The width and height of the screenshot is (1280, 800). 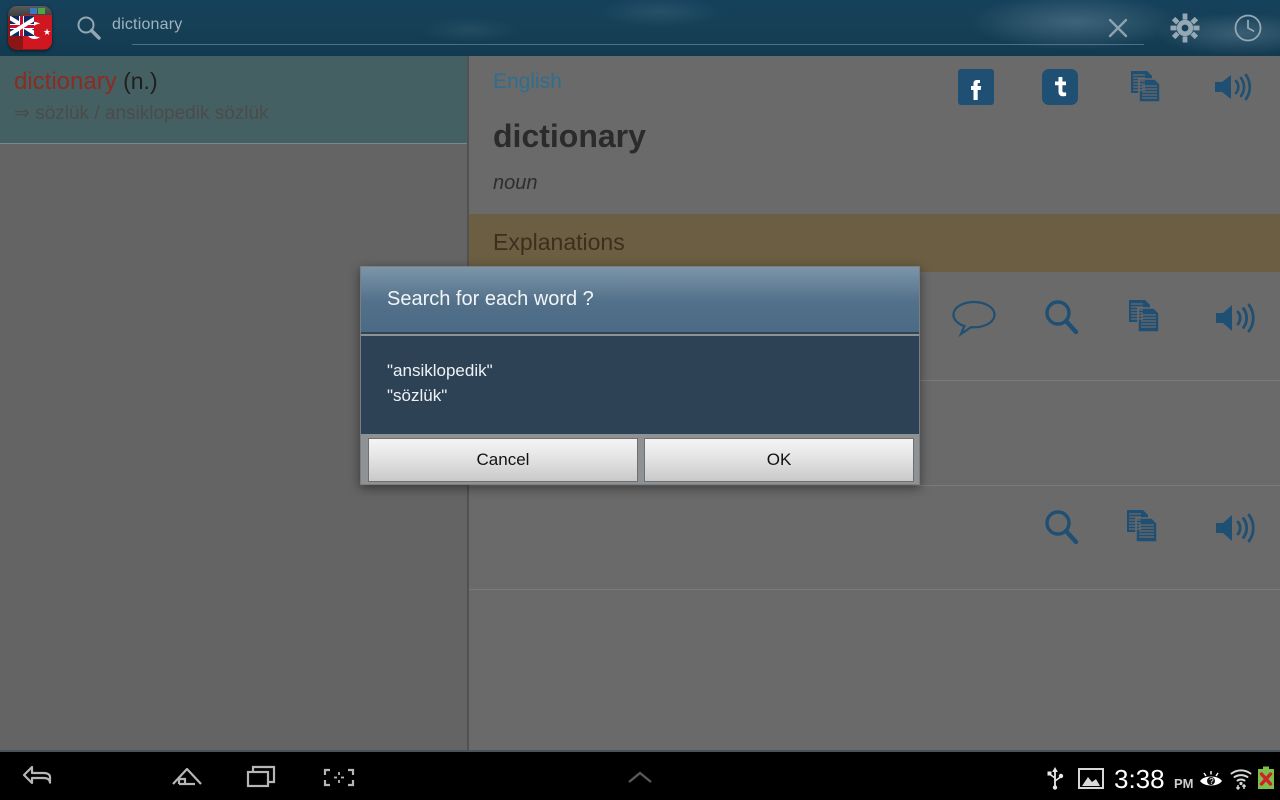 What do you see at coordinates (1266, 777) in the screenshot?
I see `battery-error-icon` at bounding box center [1266, 777].